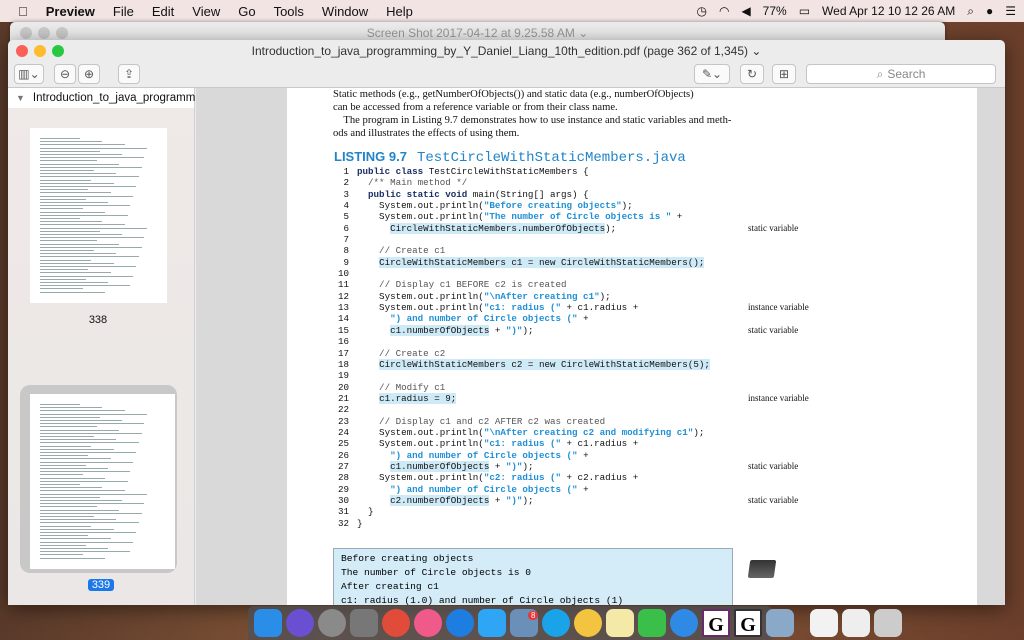 The image size is (1024, 640). What do you see at coordinates (300, 623) in the screenshot?
I see `siri-icon` at bounding box center [300, 623].